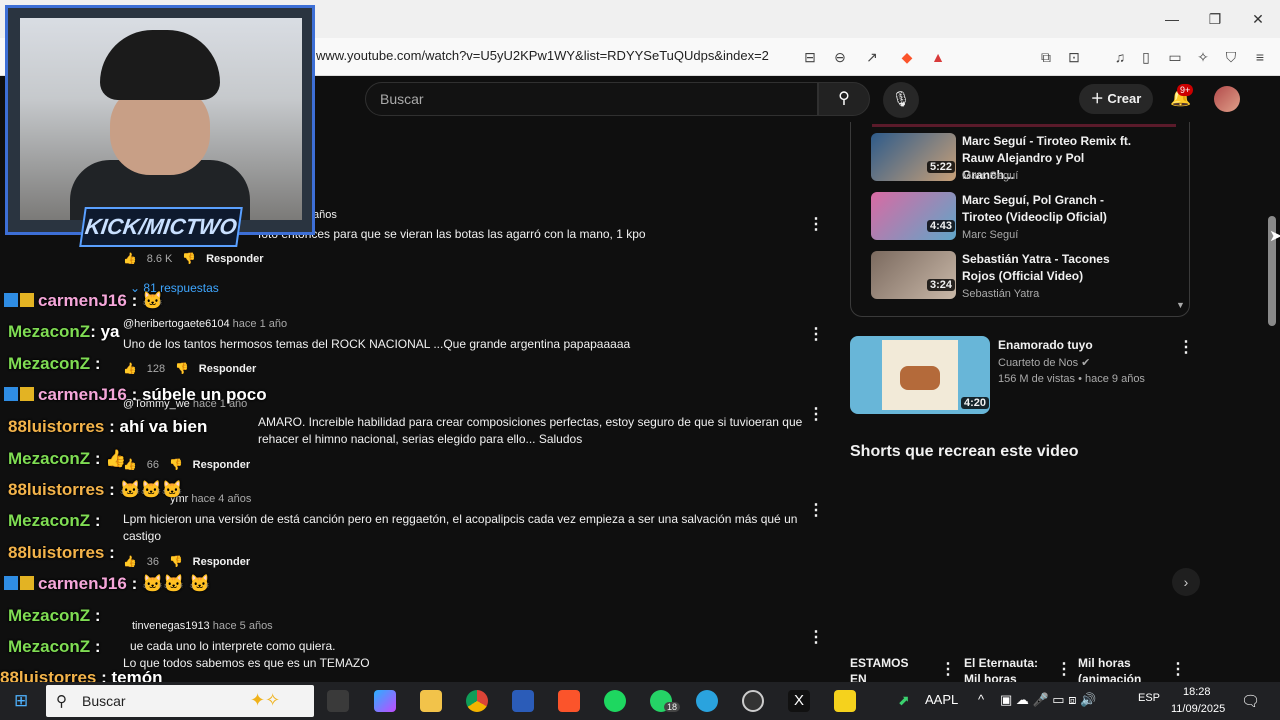  I want to click on stock-ticker: AAPL, so click(941, 699).